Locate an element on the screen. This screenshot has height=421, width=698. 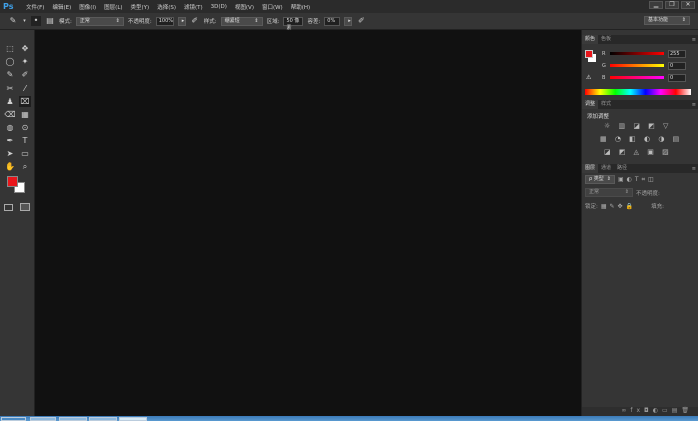
menu-type: 类型(Y) is located at coordinates (140, 7).